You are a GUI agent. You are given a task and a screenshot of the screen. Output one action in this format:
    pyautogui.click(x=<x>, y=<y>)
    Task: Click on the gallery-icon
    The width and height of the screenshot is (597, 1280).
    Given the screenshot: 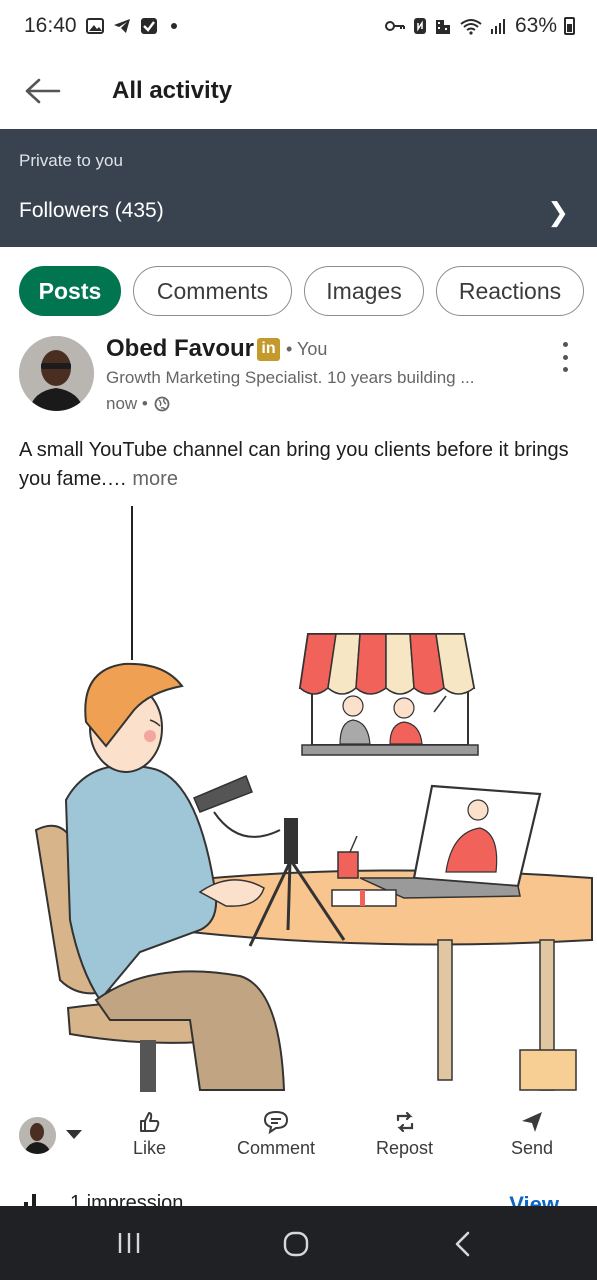 What is the action you would take?
    pyautogui.click(x=94, y=26)
    